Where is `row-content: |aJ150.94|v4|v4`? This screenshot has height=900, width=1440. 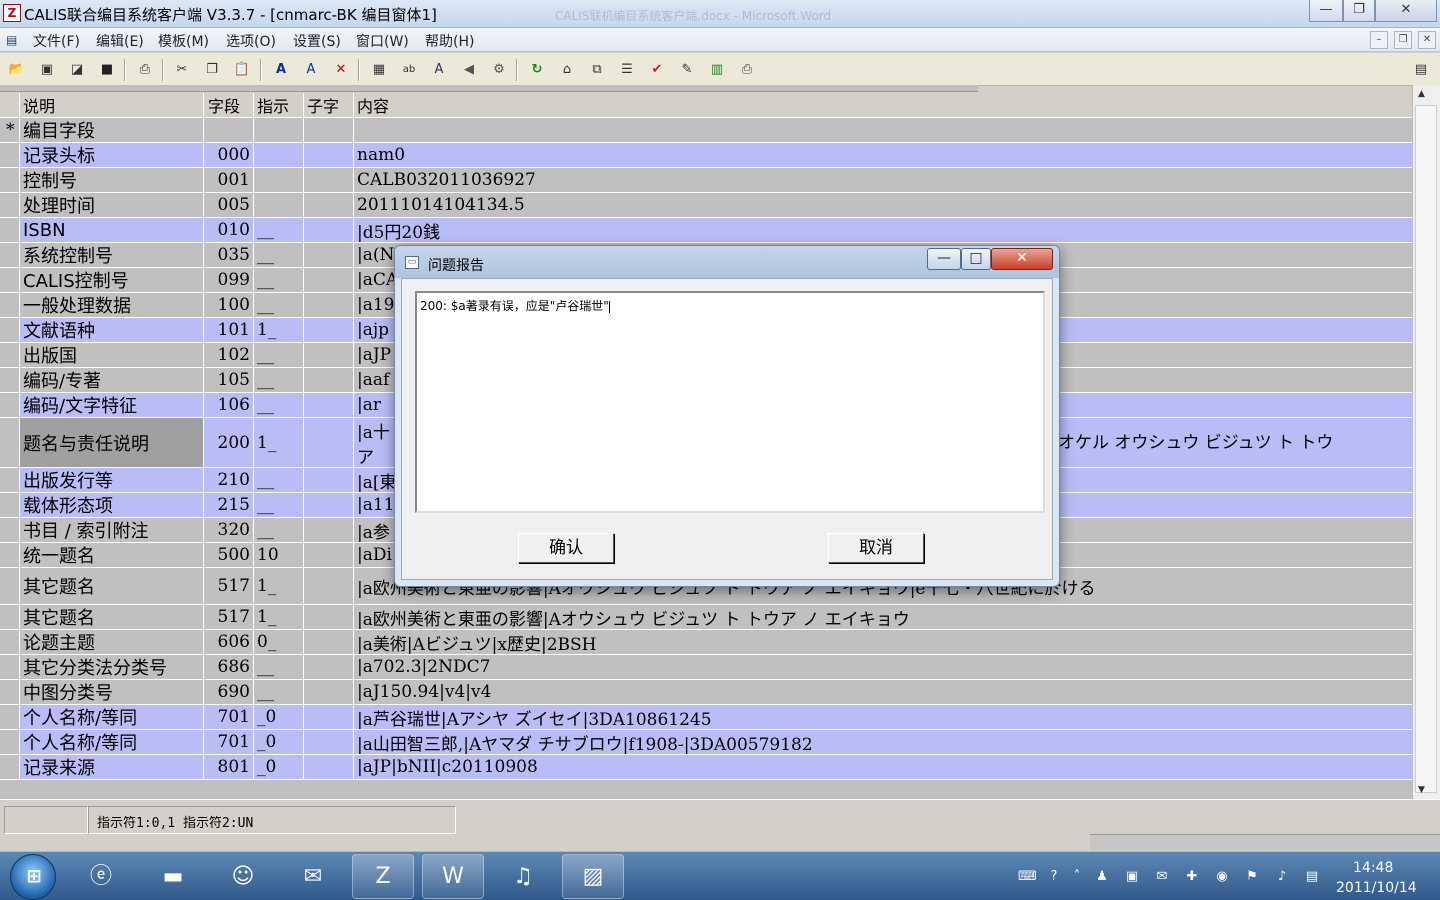 row-content: |aJ150.94|v4|v4 is located at coordinates (883, 692).